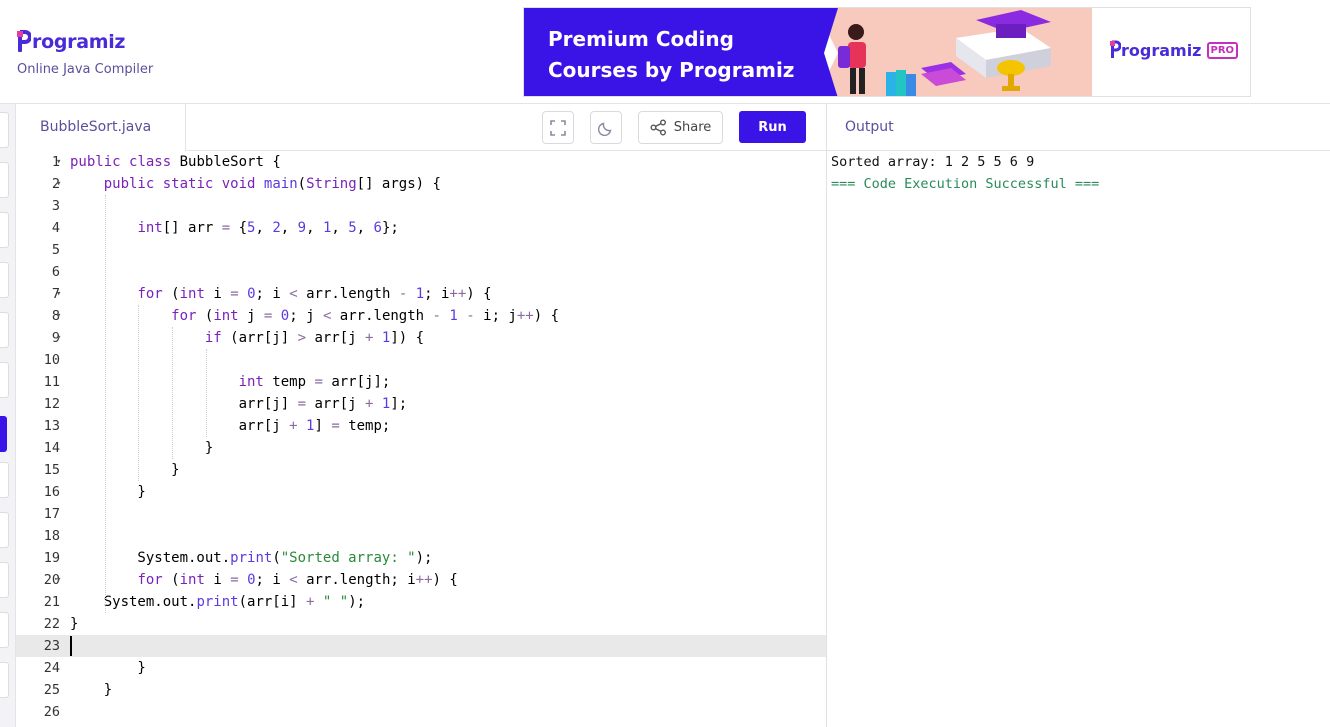 The height and width of the screenshot is (727, 1330). What do you see at coordinates (175, 162) in the screenshot?
I see `code-text: public class BubbleSort {` at bounding box center [175, 162].